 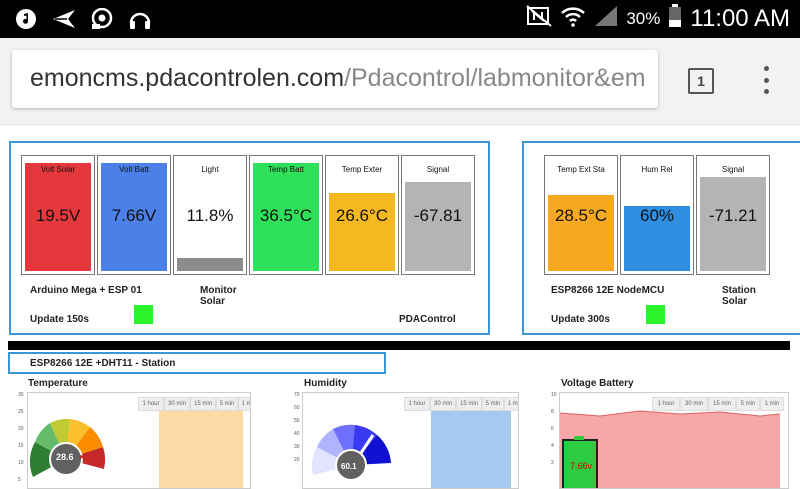 I want to click on station-line1: Station, so click(x=739, y=290).